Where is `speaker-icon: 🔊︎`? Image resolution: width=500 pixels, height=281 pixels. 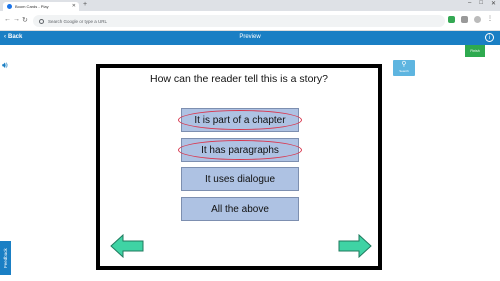
speaker-icon: 🔊︎ is located at coordinates (5, 65).